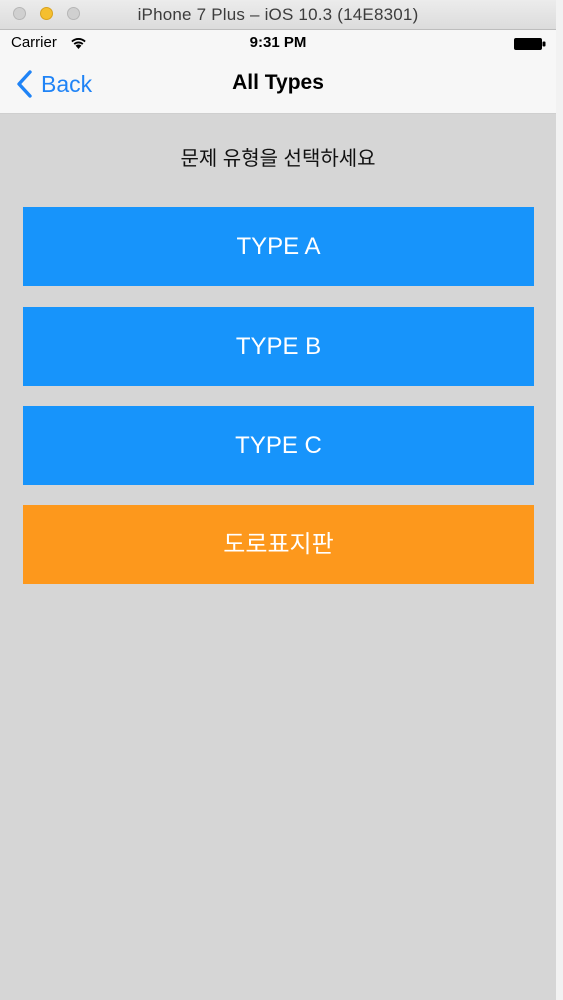 Image resolution: width=563 pixels, height=1000 pixels. I want to click on type-c-button: TYPE C, so click(278, 445).